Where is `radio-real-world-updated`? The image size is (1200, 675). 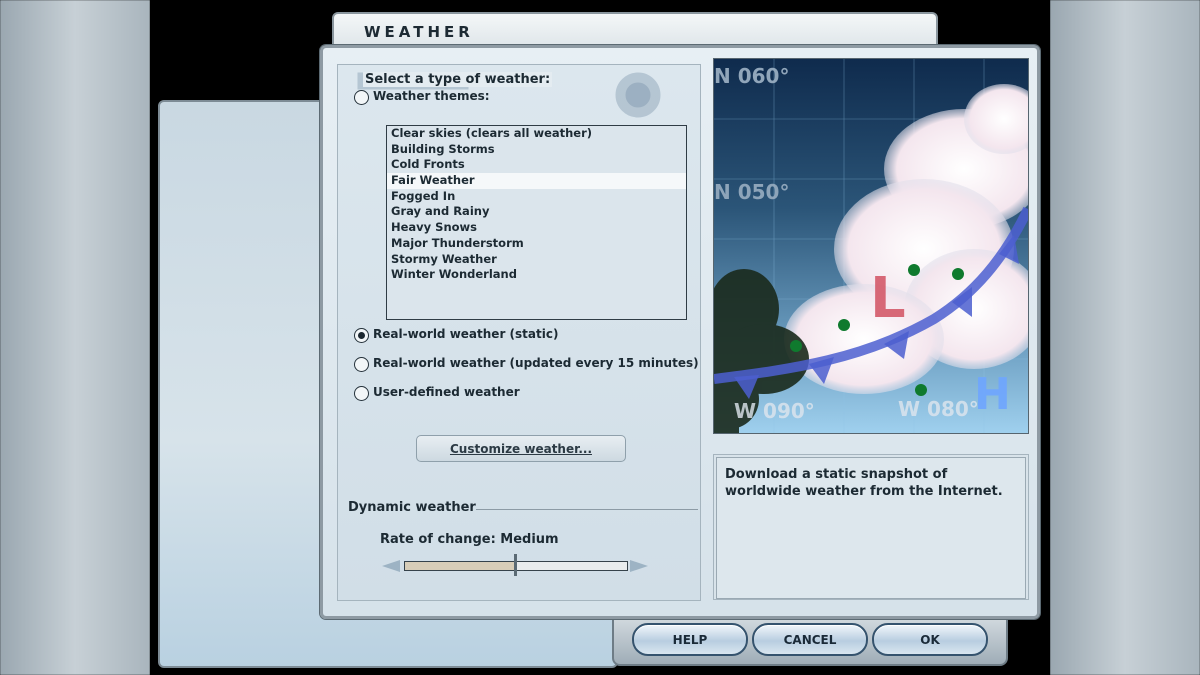
radio-real-world-updated is located at coordinates (361, 364).